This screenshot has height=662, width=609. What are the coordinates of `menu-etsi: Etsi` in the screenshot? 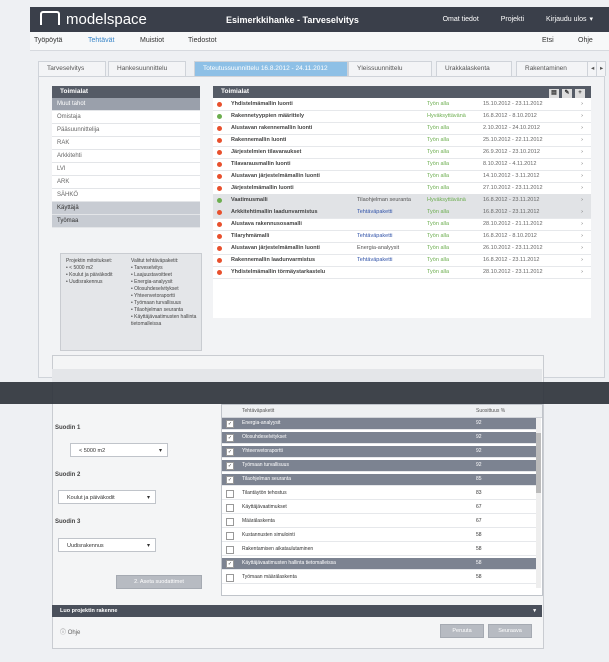 It's located at (548, 40).